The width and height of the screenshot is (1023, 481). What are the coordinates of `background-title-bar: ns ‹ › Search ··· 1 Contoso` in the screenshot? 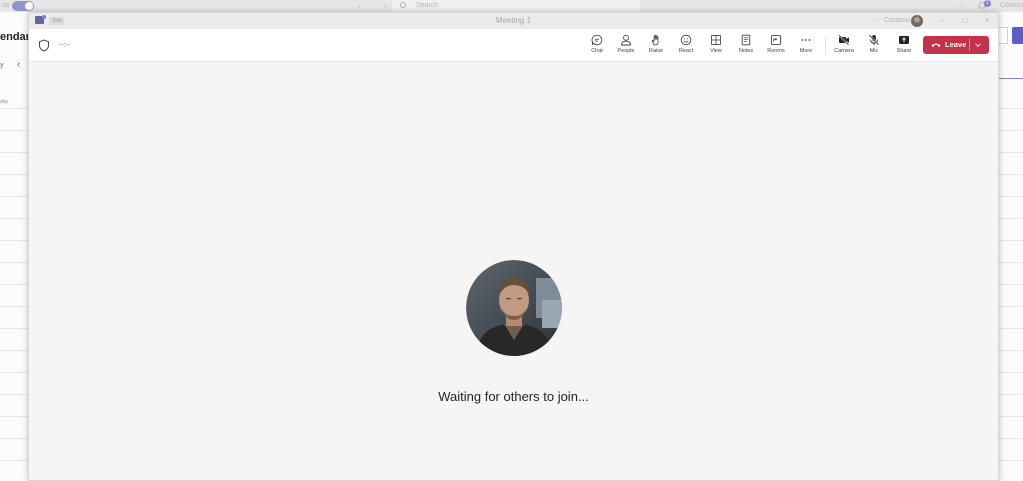 It's located at (511, 6).